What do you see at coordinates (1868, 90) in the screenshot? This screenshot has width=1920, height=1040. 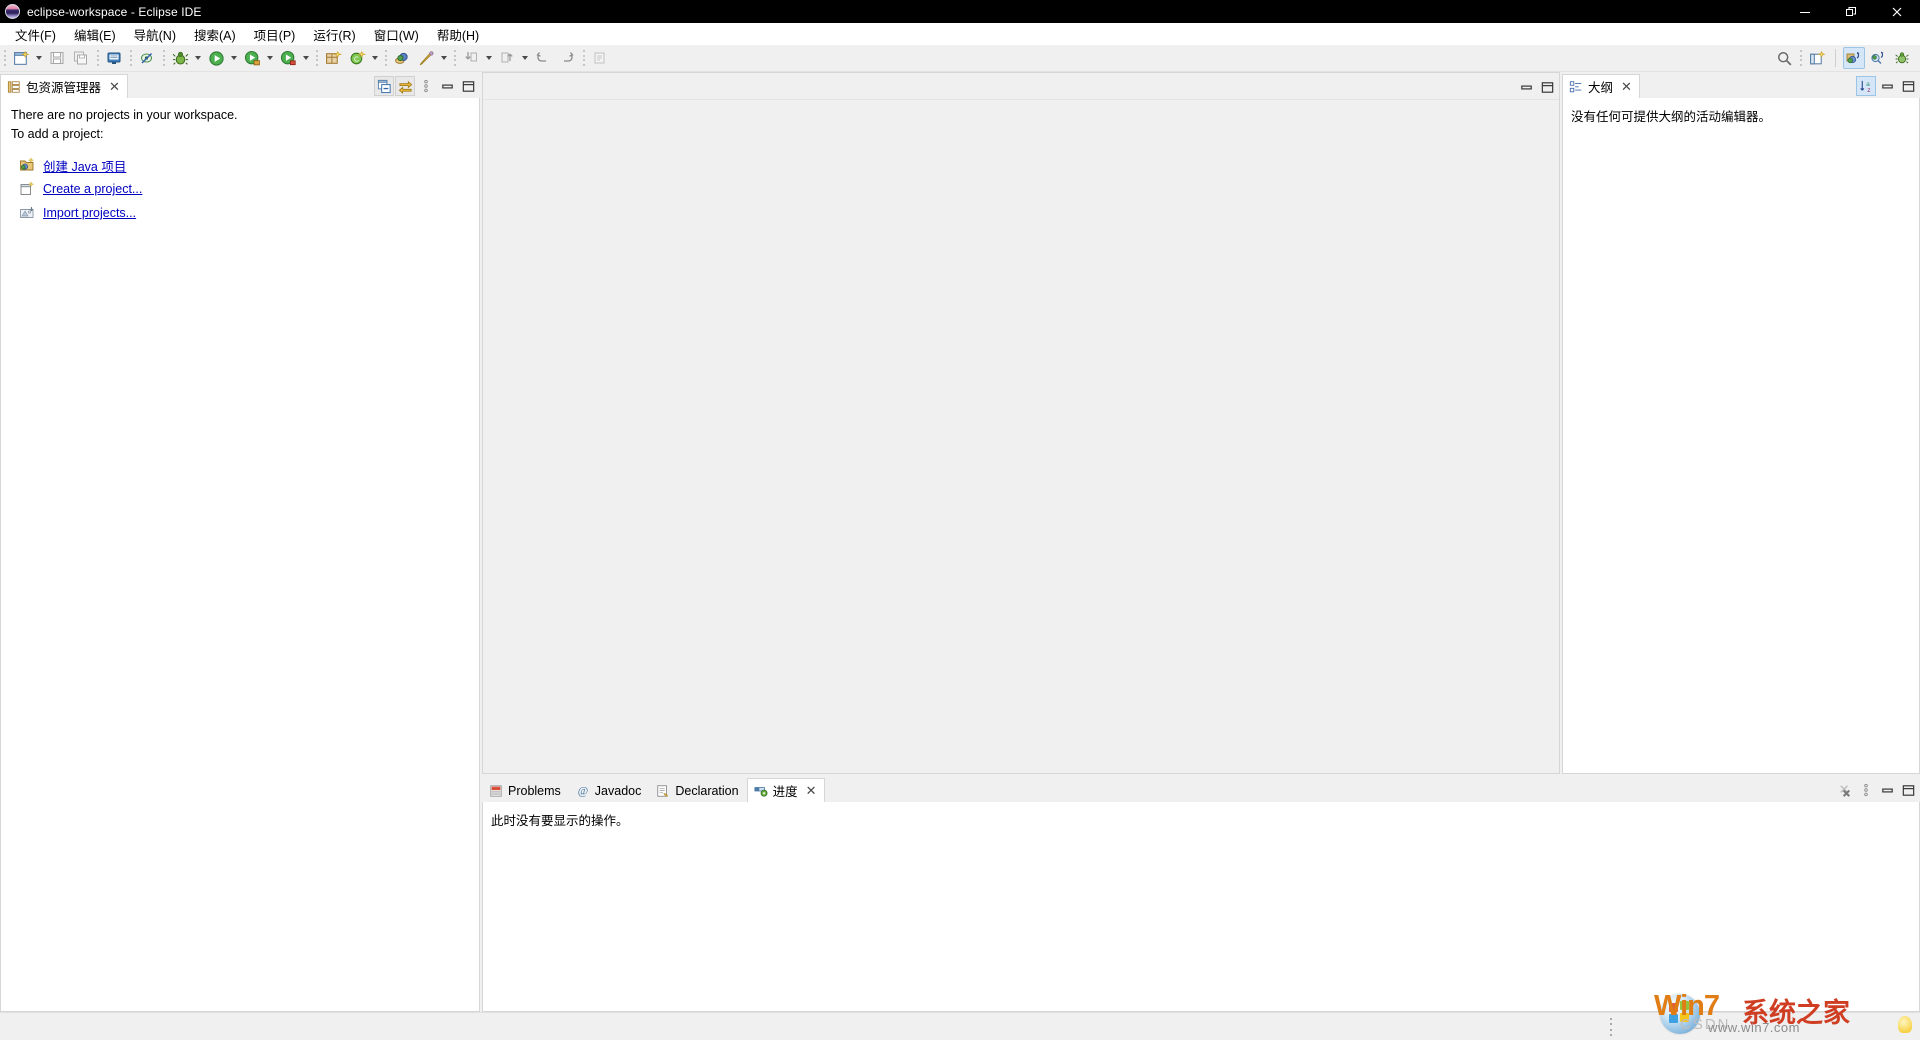 I see `svg-text: z` at bounding box center [1868, 90].